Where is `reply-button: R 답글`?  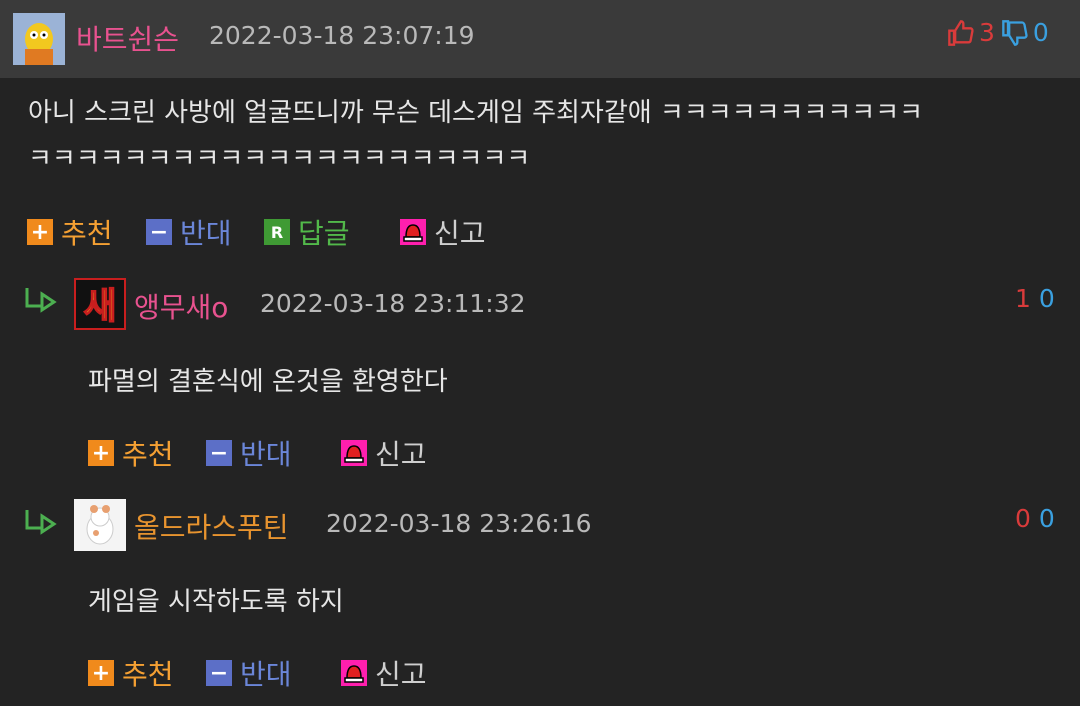 reply-button: R 답글 is located at coordinates (307, 232).